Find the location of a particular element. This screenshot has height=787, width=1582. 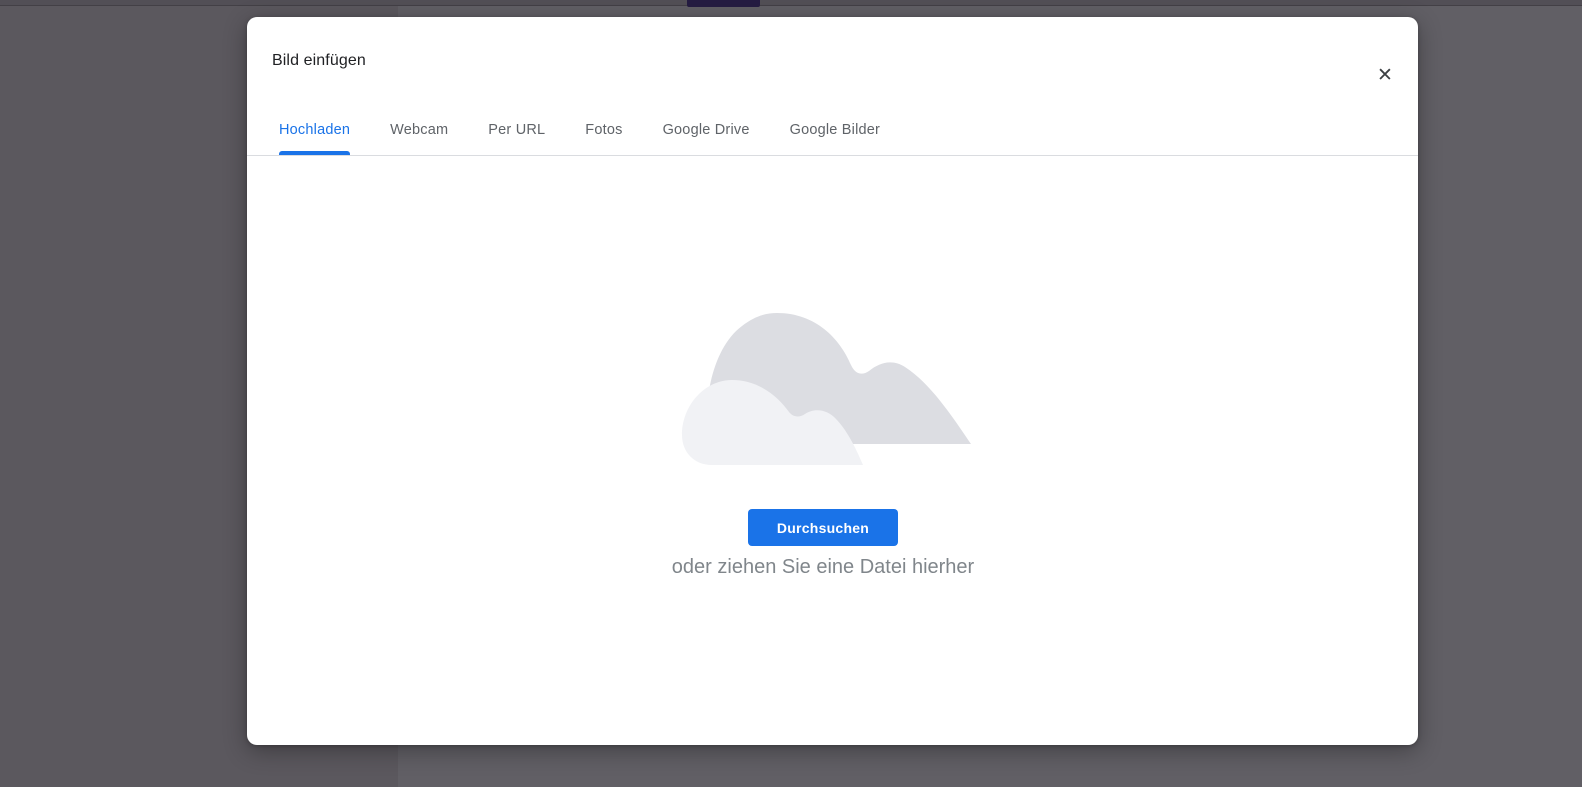

tab-label: Hochladen is located at coordinates (315, 130).